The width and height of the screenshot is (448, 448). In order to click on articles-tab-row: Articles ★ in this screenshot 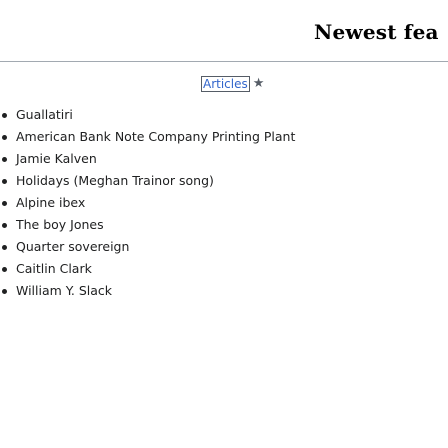, I will do `click(232, 84)`.